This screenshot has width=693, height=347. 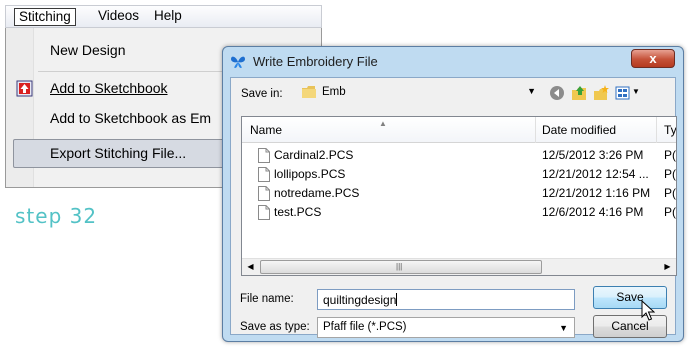 I want to click on sort-arrow-icon: ▲, so click(x=383, y=123).